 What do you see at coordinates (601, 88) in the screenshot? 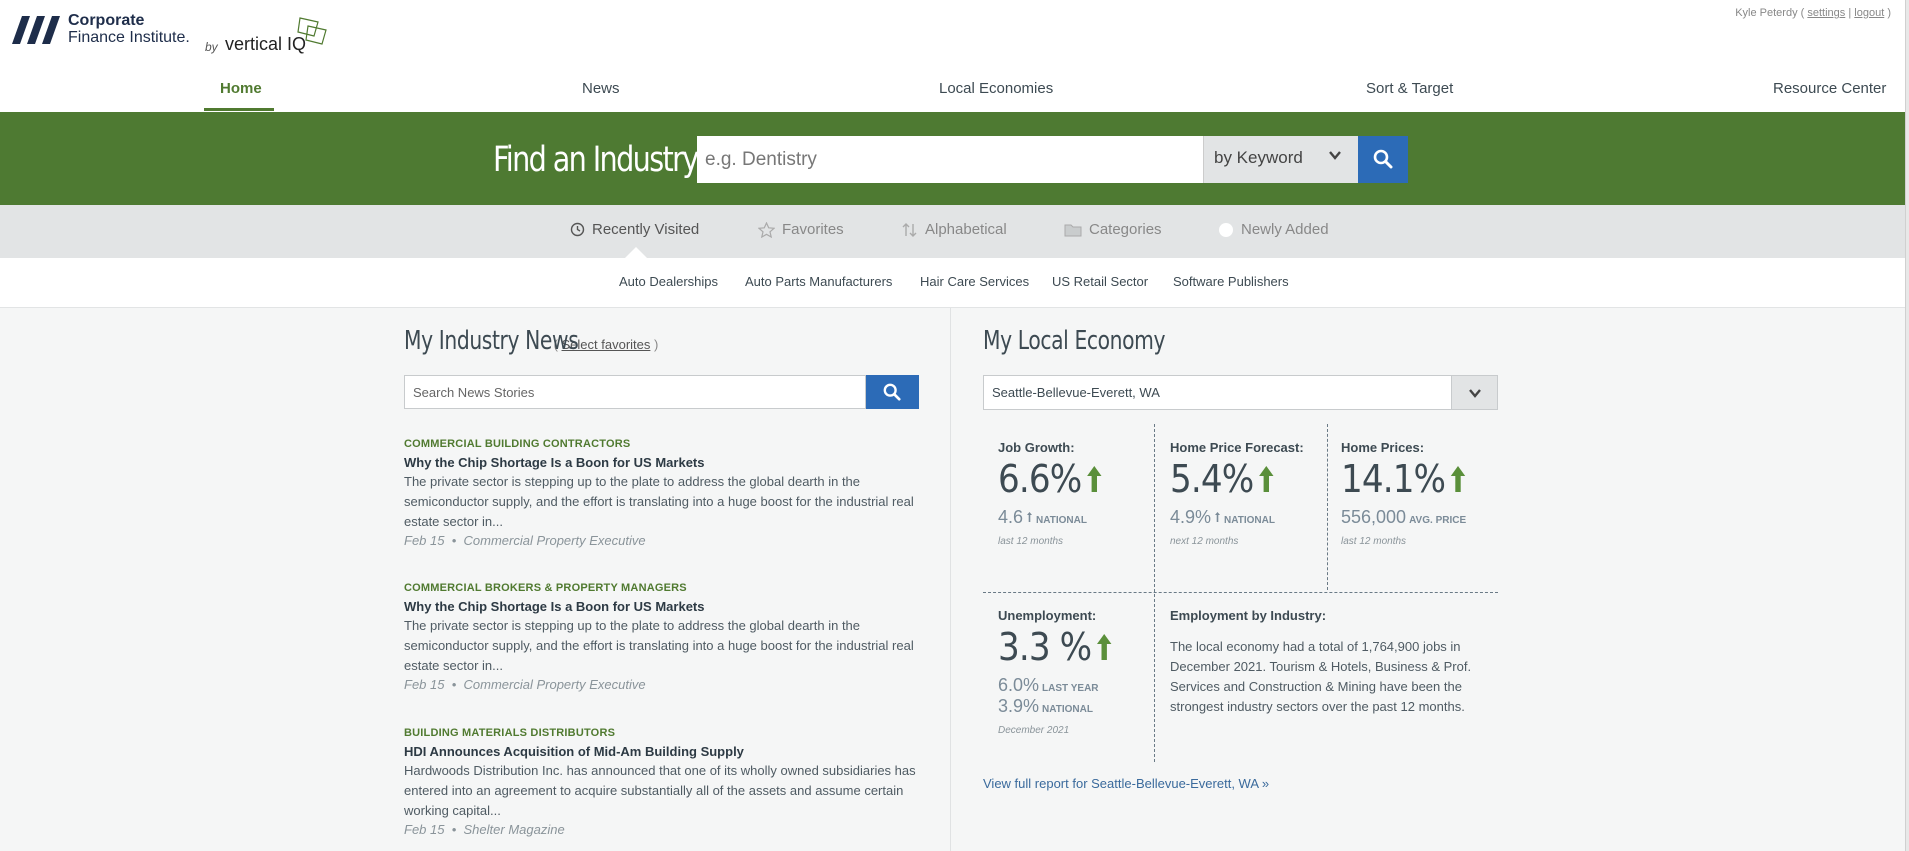
I see `nav-news: News` at bounding box center [601, 88].